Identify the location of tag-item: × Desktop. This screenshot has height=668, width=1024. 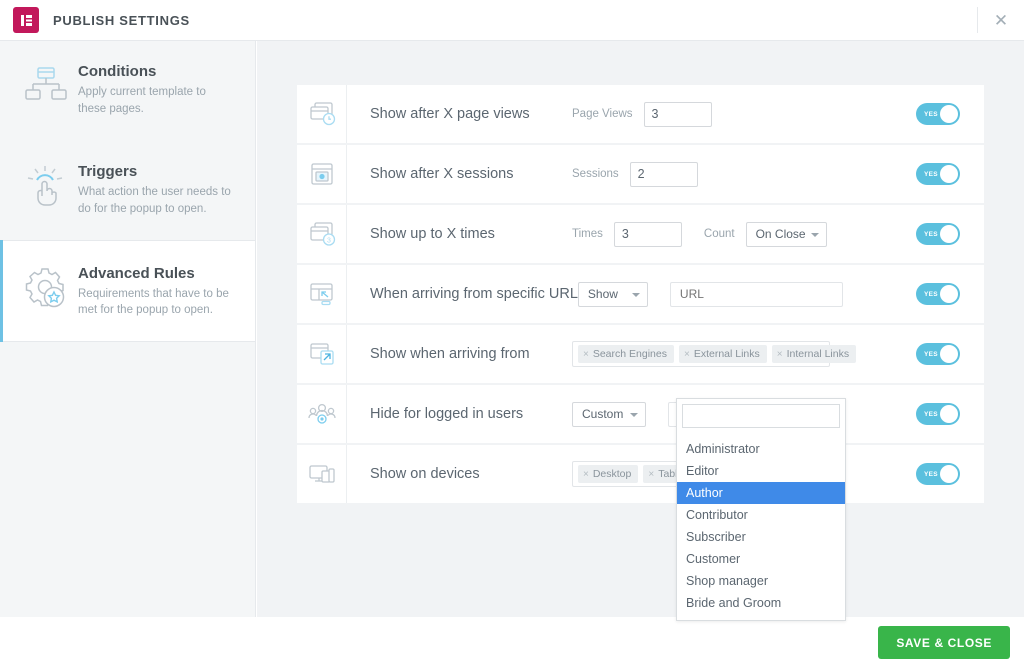
(608, 474).